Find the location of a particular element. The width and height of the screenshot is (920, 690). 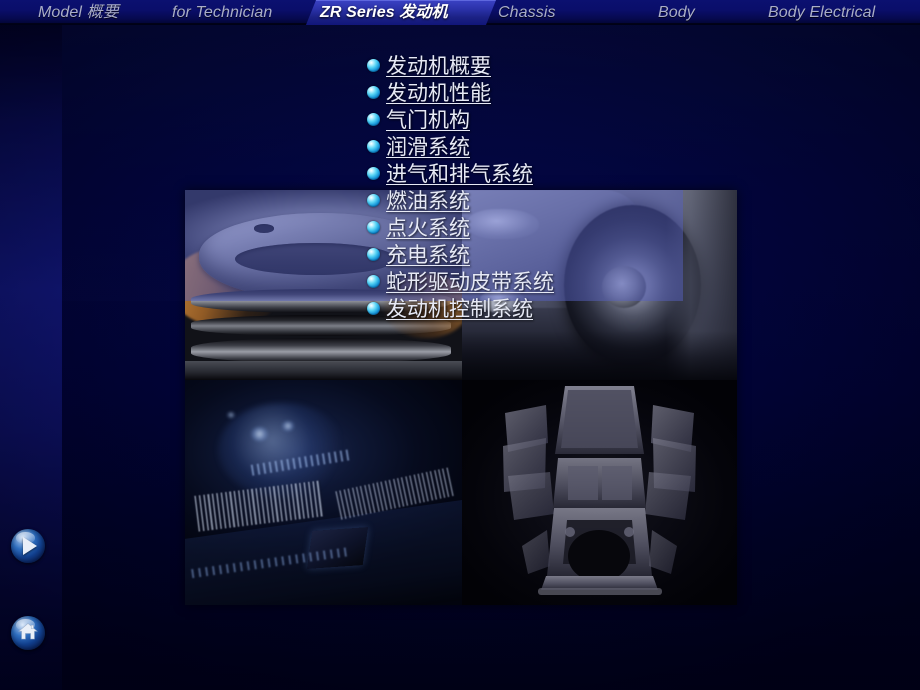

menu-item-charging-system: 充电系统 is located at coordinates (460, 254).